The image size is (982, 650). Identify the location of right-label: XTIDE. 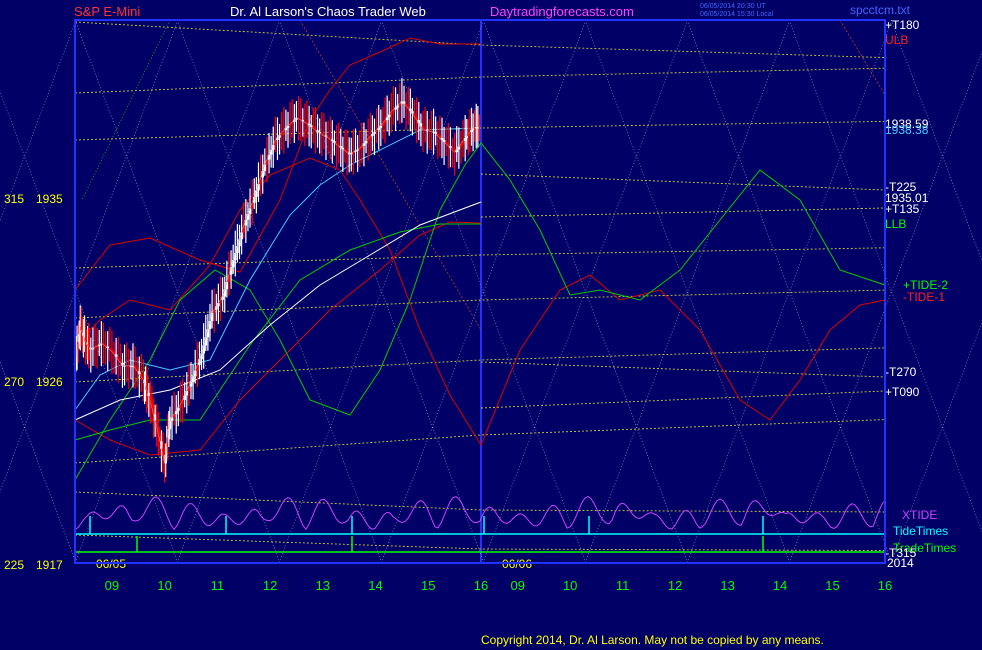
(919, 515).